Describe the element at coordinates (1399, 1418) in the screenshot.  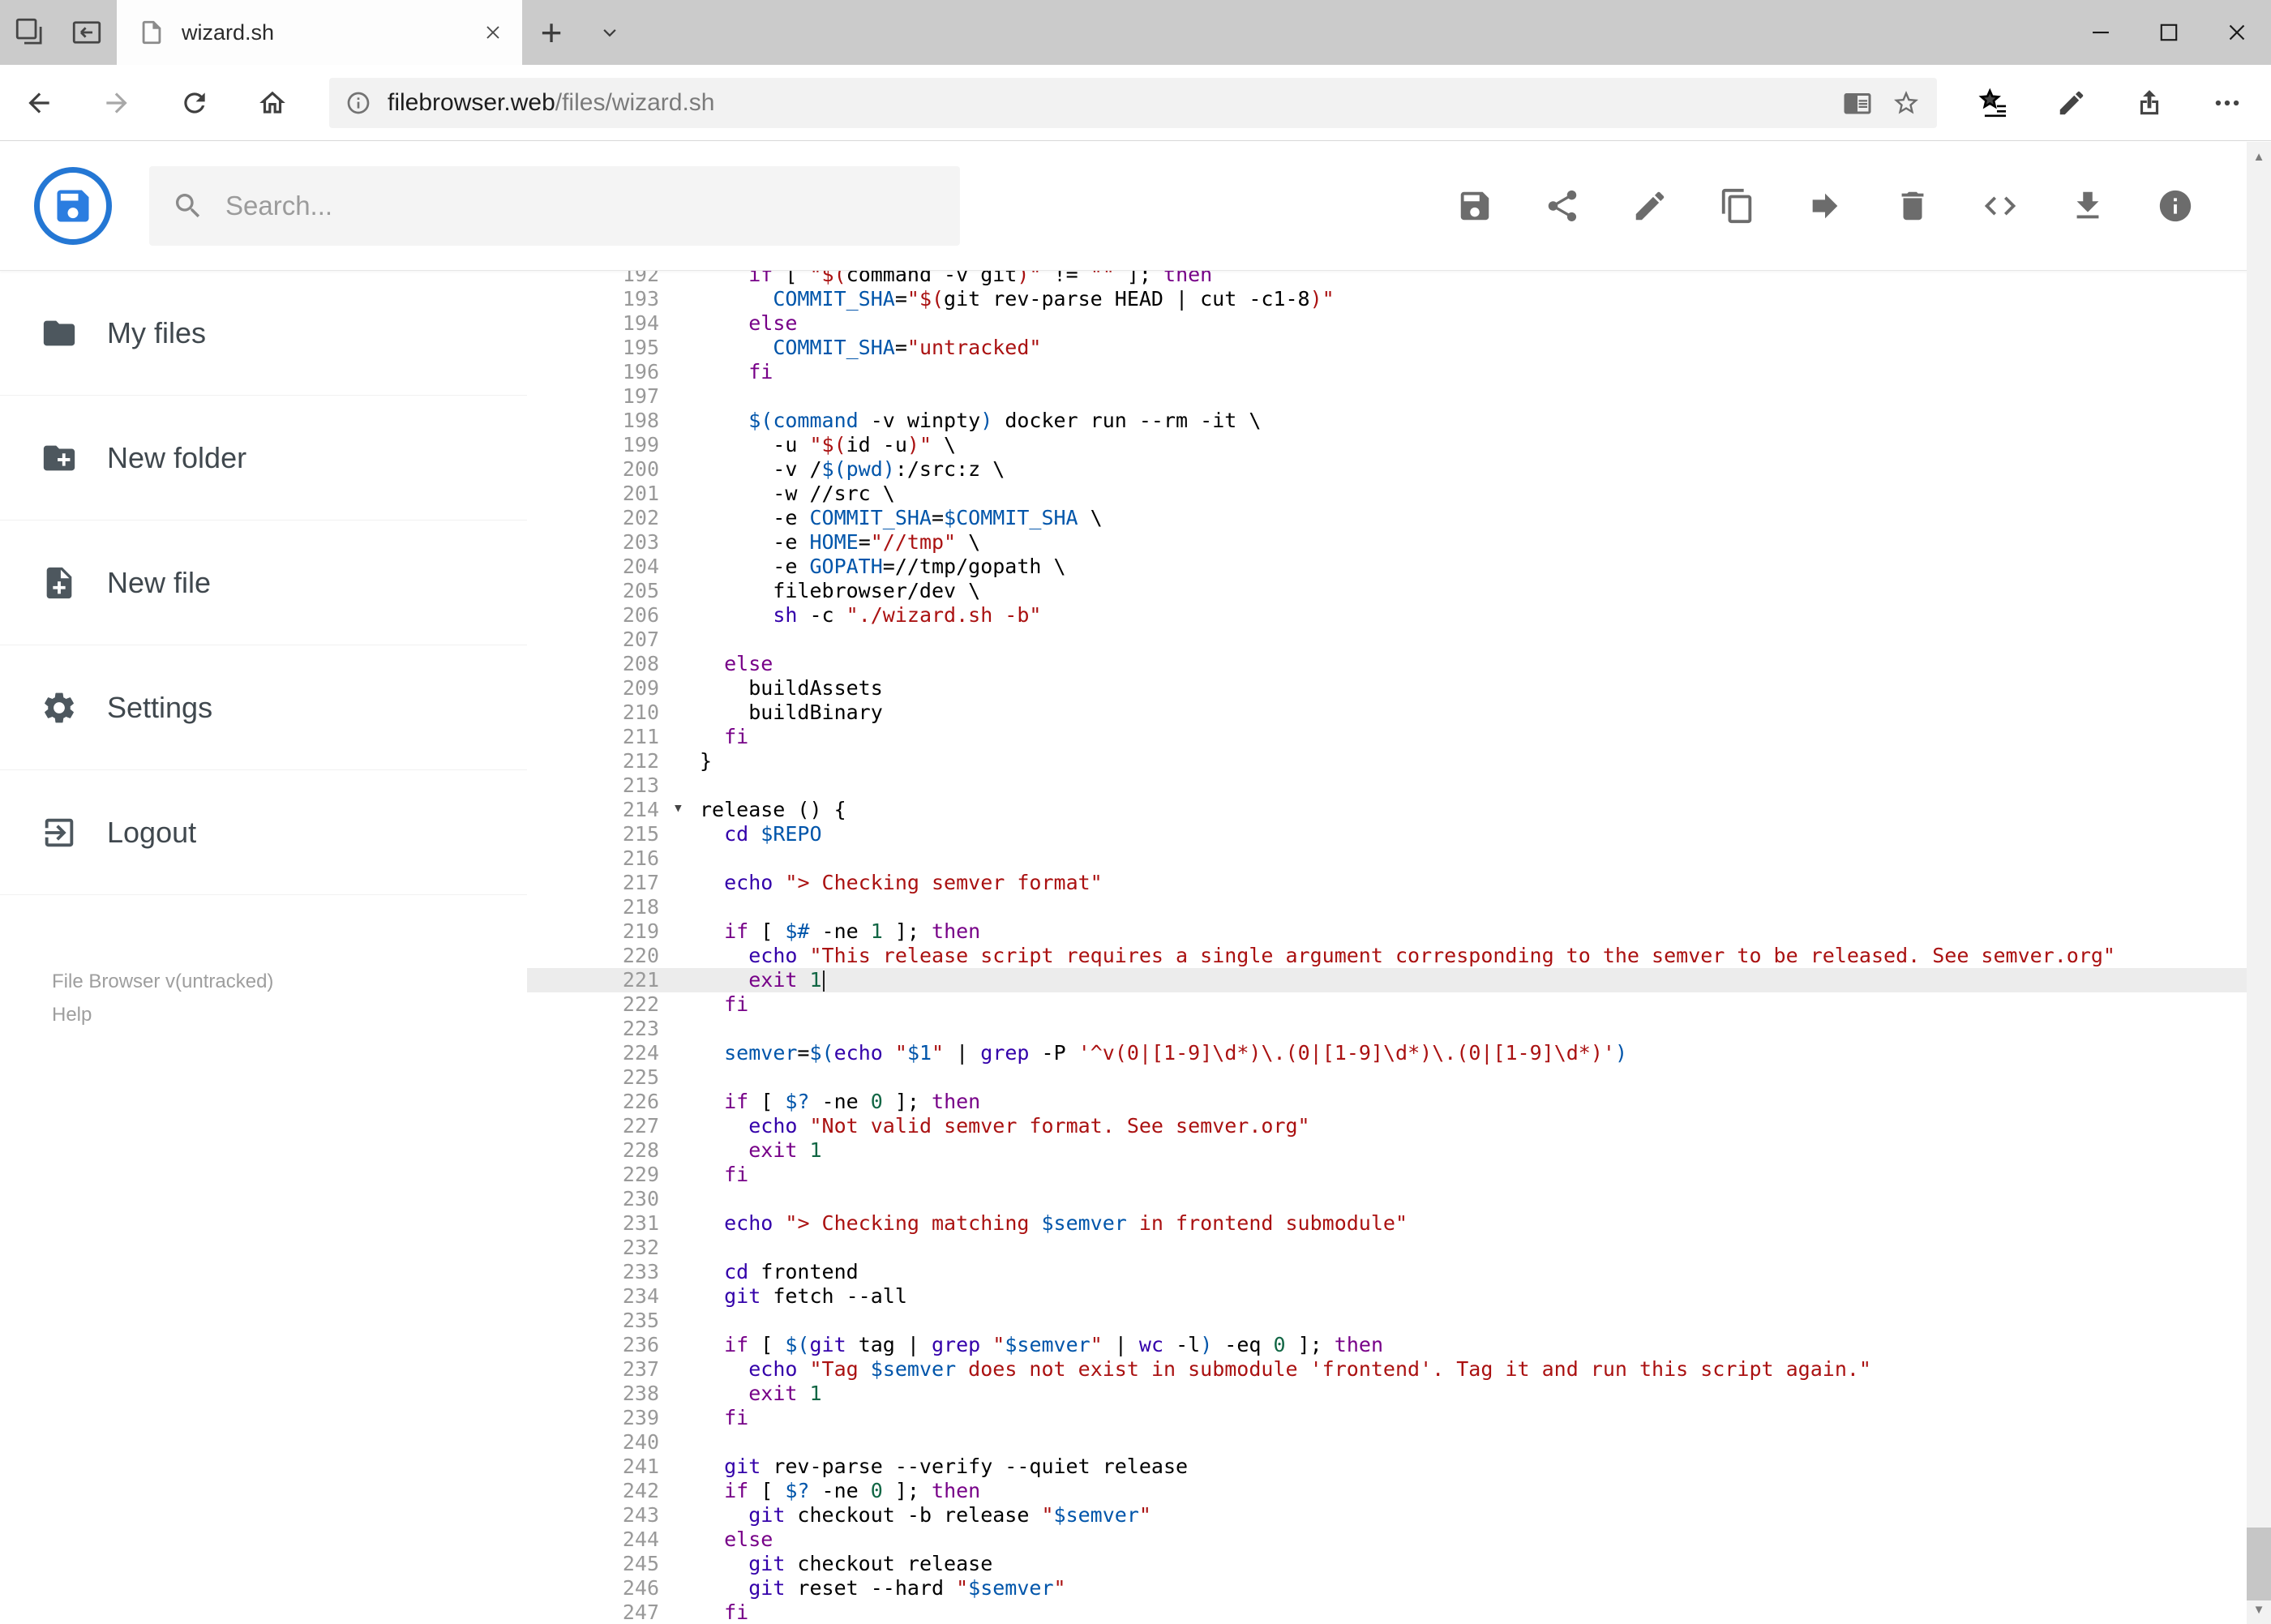
I see `code-line: 239 fi` at that location.